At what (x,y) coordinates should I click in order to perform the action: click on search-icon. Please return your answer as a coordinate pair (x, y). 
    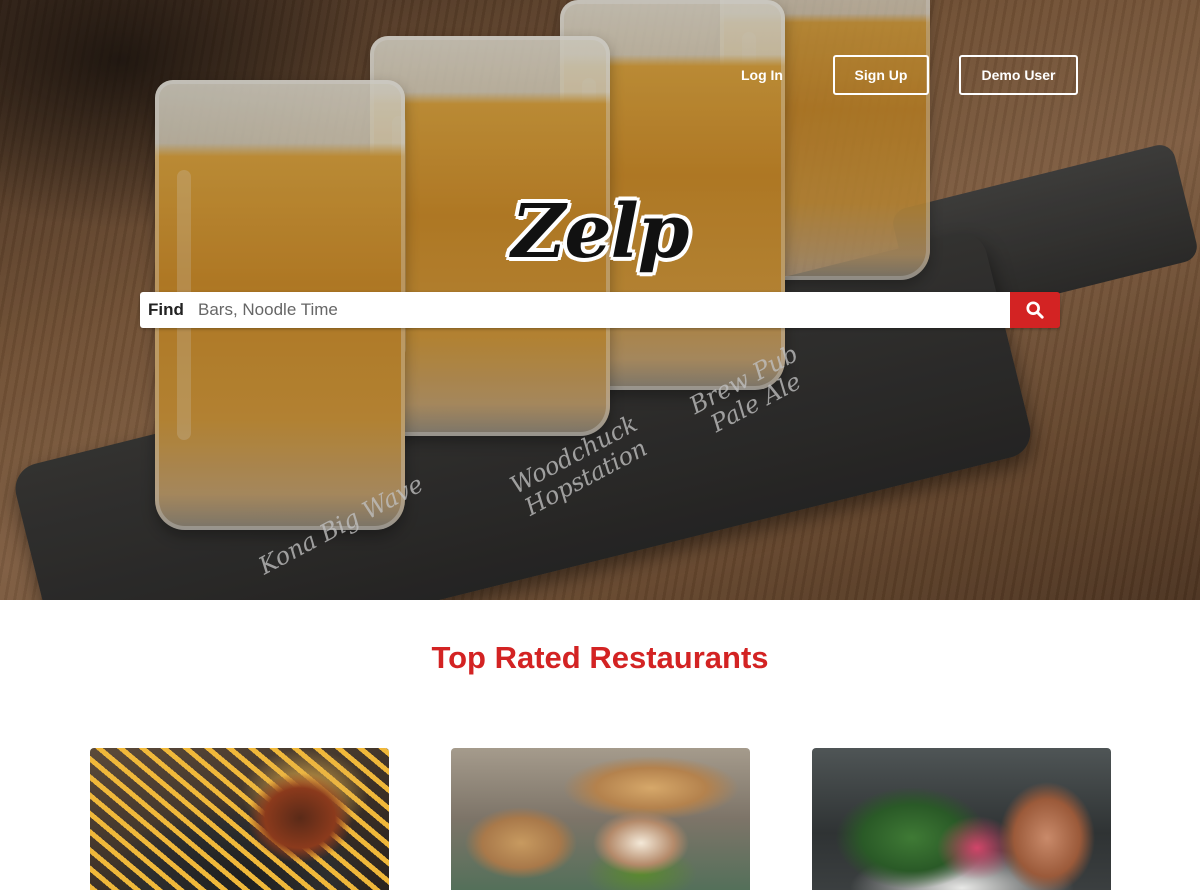
    Looking at the image, I should click on (1035, 310).